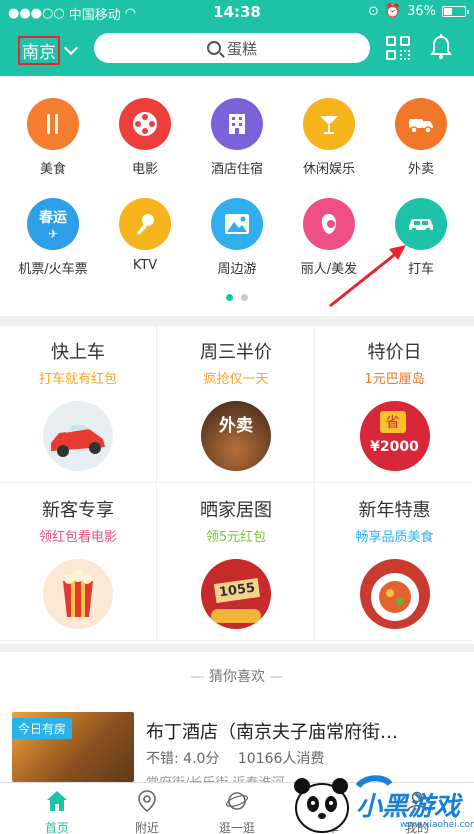  Describe the element at coordinates (146, 827) in the screenshot. I see `tab-label: 附近` at that location.